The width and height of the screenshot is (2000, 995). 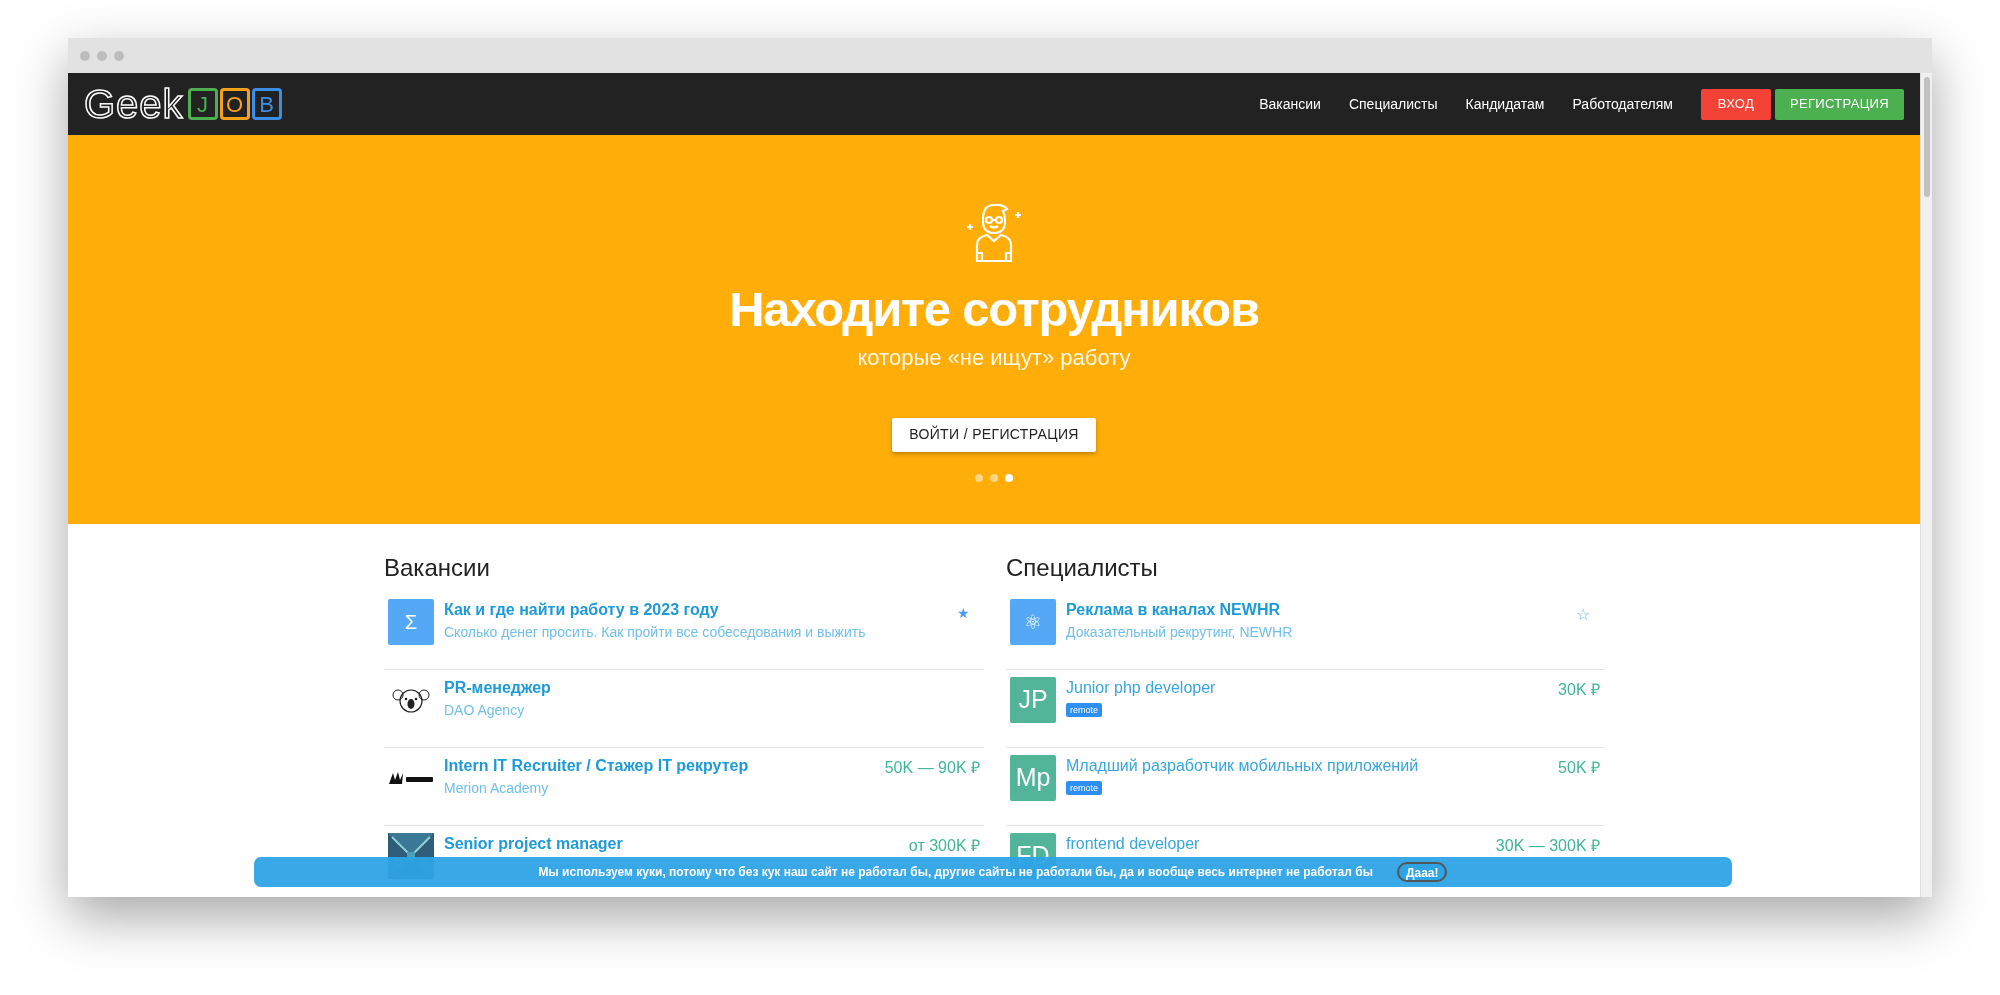 What do you see at coordinates (1033, 778) in the screenshot?
I see `avatar: Mp` at bounding box center [1033, 778].